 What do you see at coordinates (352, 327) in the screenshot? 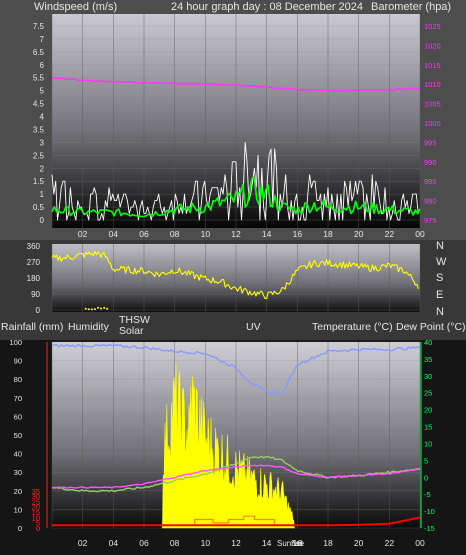
I see `legend-temperature: Temperature (°C)` at bounding box center [352, 327].